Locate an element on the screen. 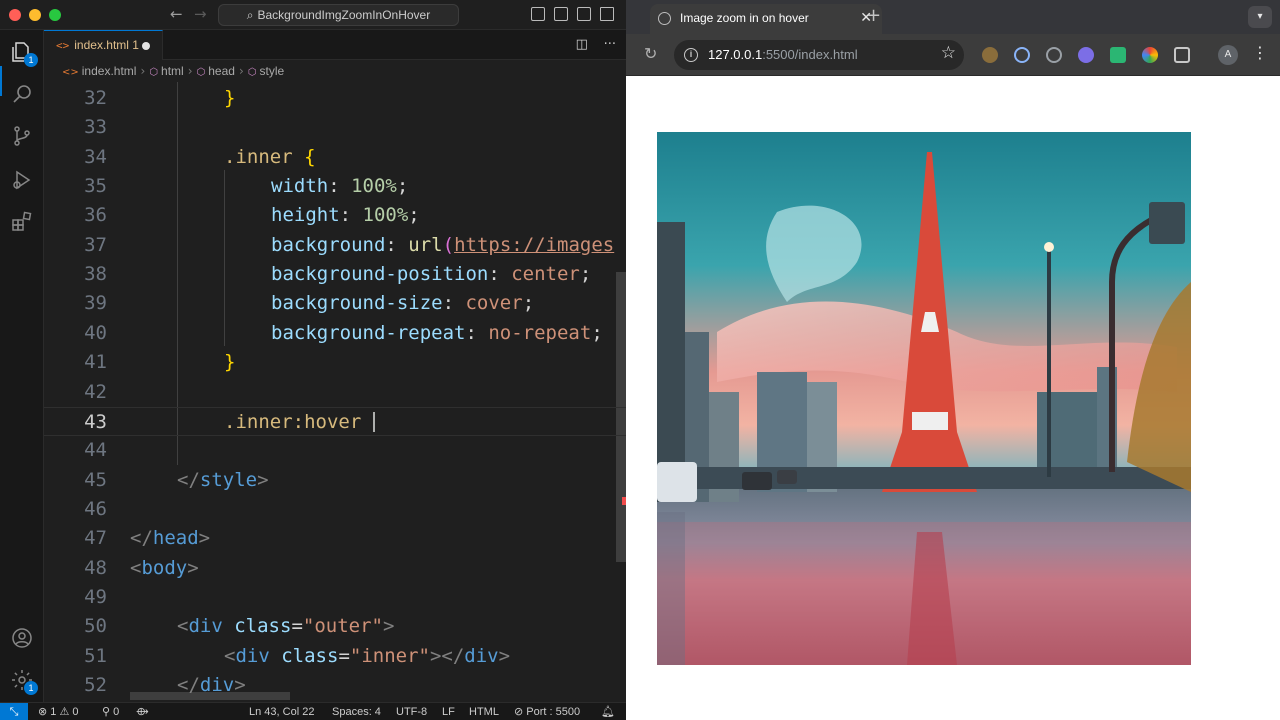 The width and height of the screenshot is (1280, 720). toggle-secondary-sidebar-icon is located at coordinates (584, 14).